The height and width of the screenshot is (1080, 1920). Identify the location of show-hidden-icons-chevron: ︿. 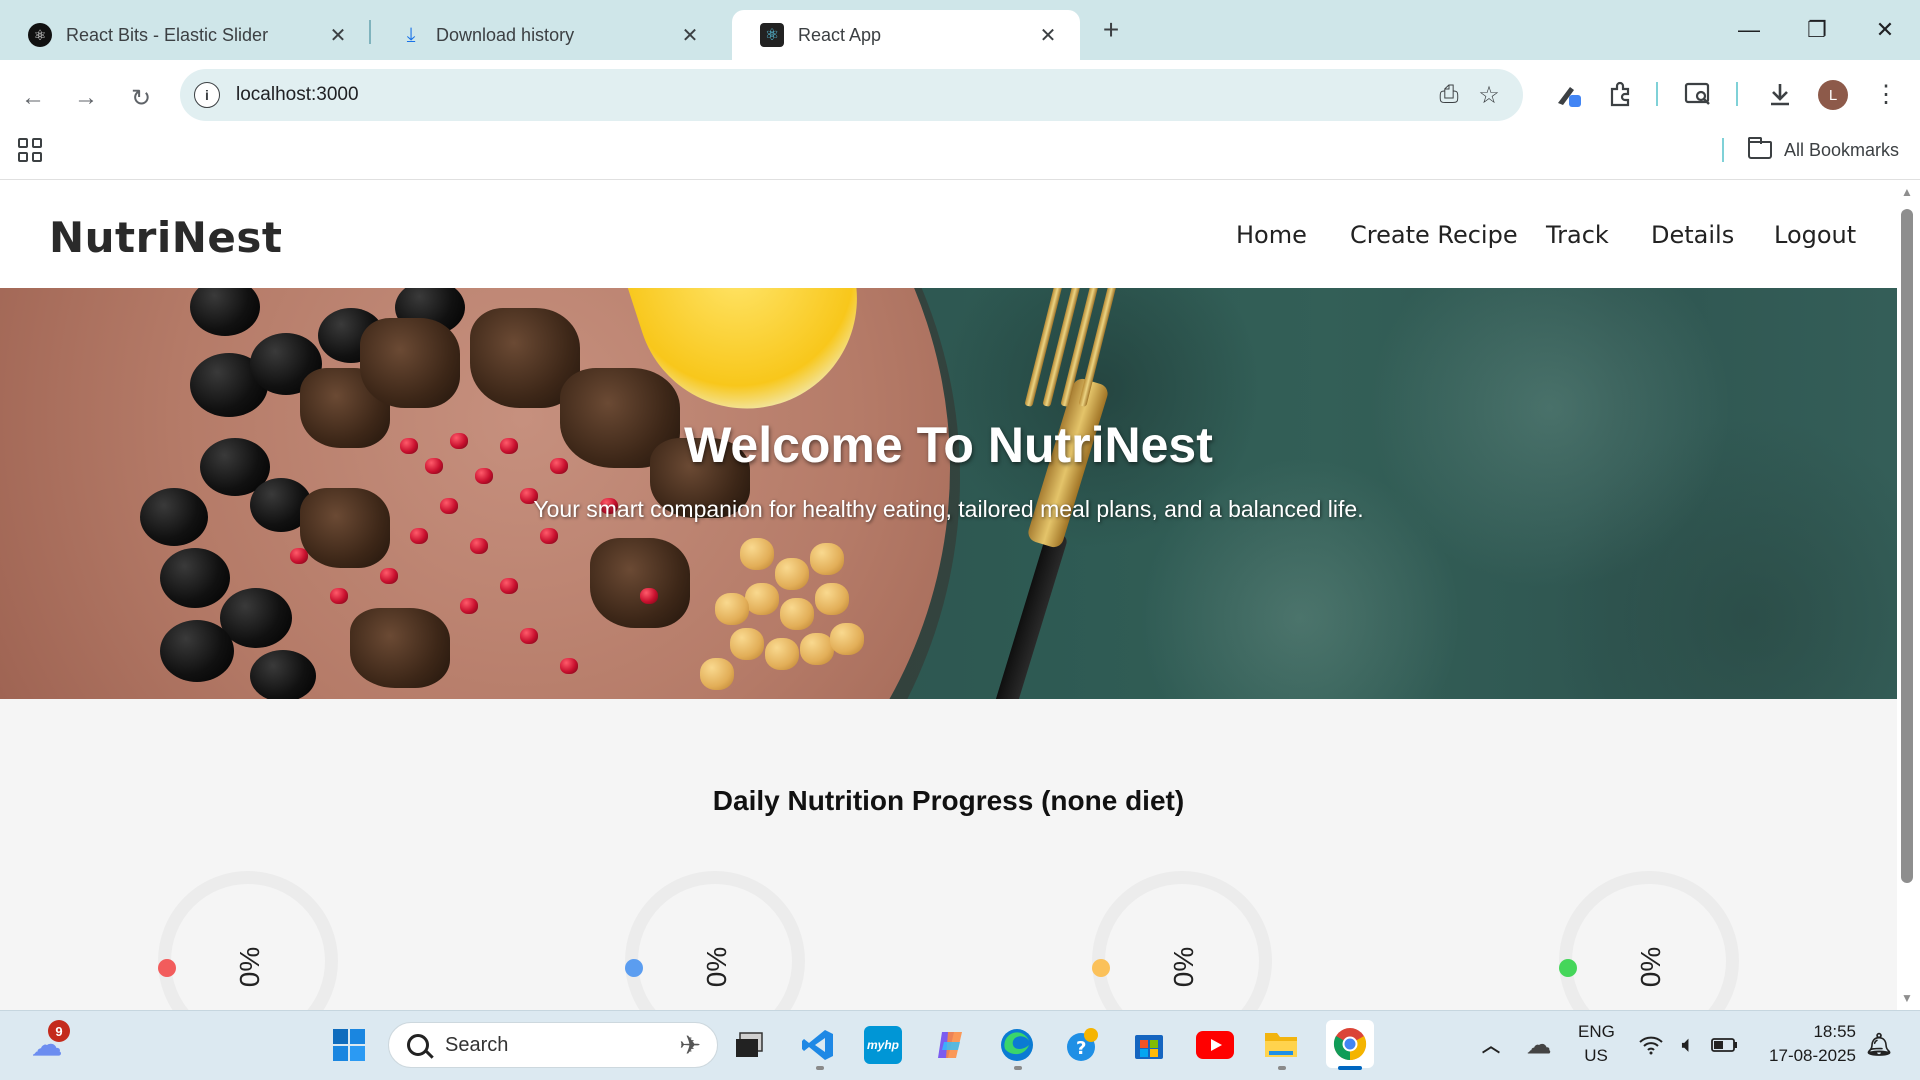
(1491, 1045).